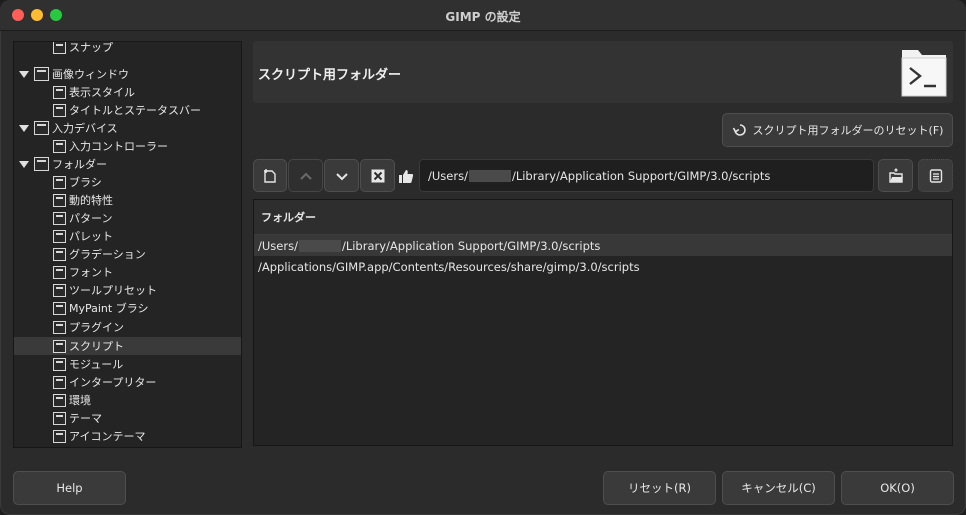 This screenshot has height=515, width=966. What do you see at coordinates (91, 236) in the screenshot?
I see `tree-item-label: パレット` at bounding box center [91, 236].